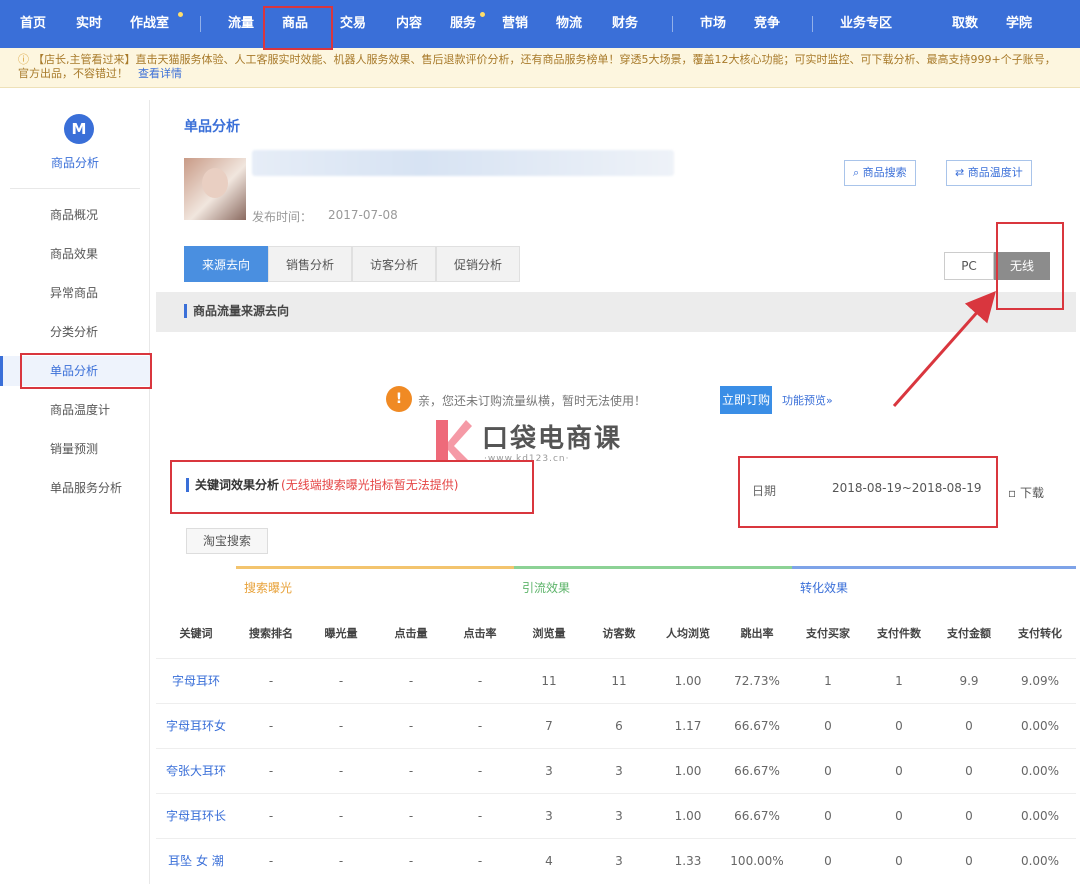 Image resolution: width=1080 pixels, height=884 pixels. Describe the element at coordinates (616, 770) in the screenshot. I see `table-row: 夸张大耳环 - - - - 3 3 1.00 66.67% 0 0 0 0.00%` at that location.